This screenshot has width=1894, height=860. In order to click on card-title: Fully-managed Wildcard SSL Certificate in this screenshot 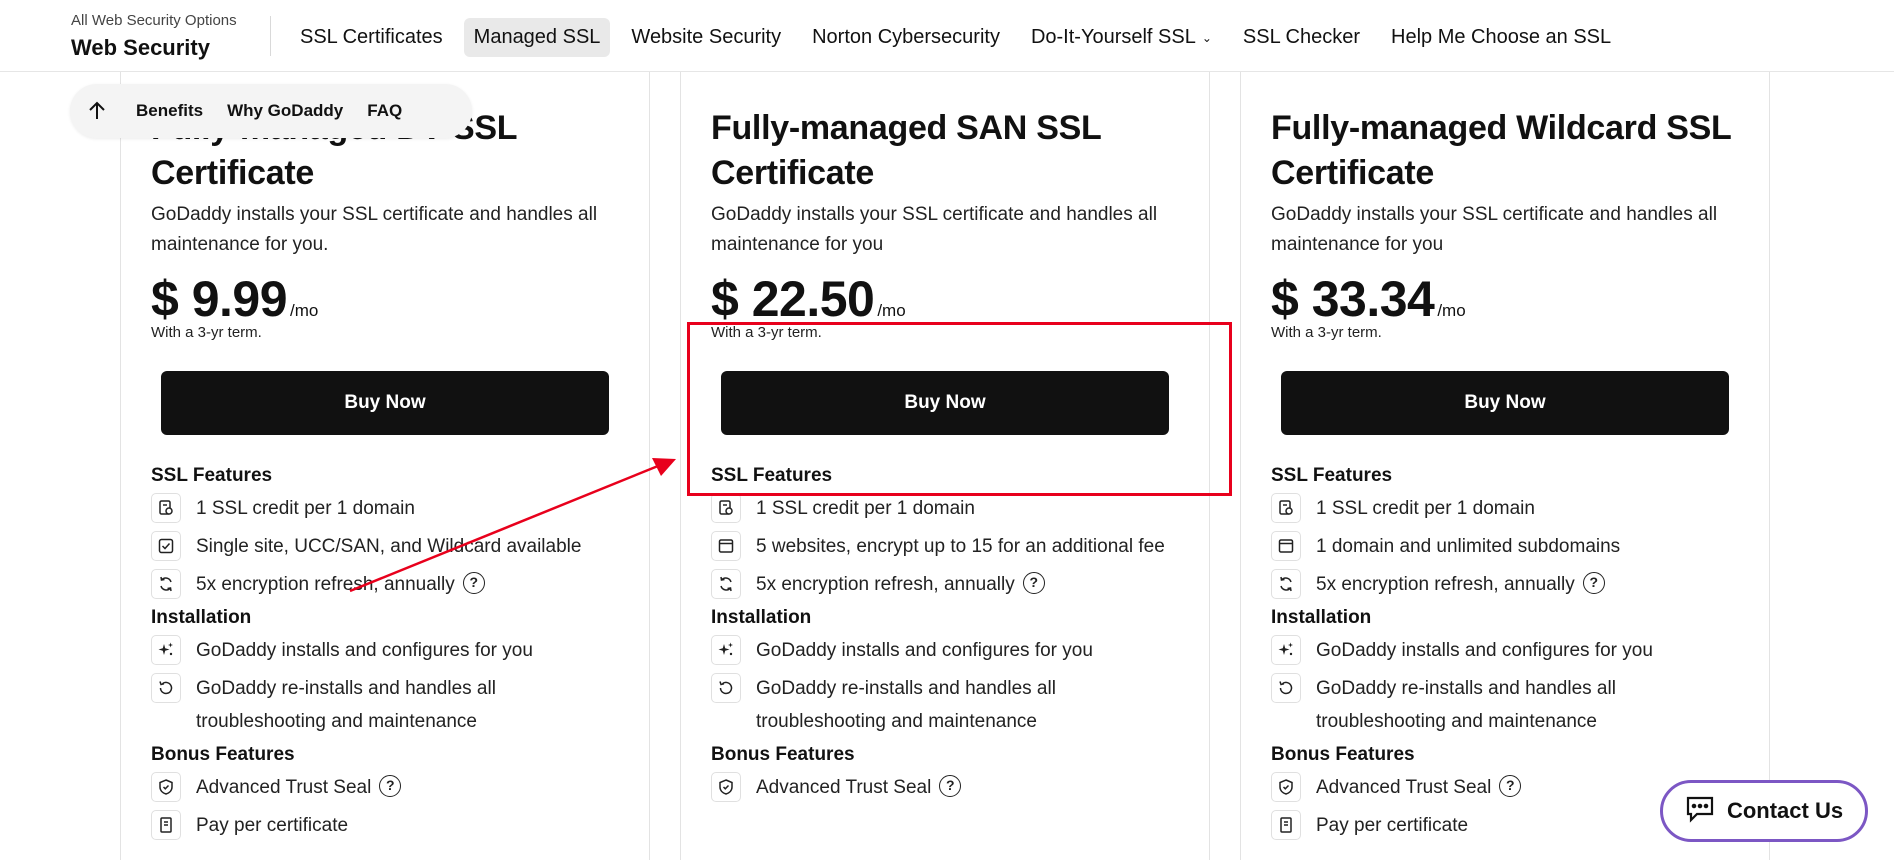, I will do `click(1501, 150)`.